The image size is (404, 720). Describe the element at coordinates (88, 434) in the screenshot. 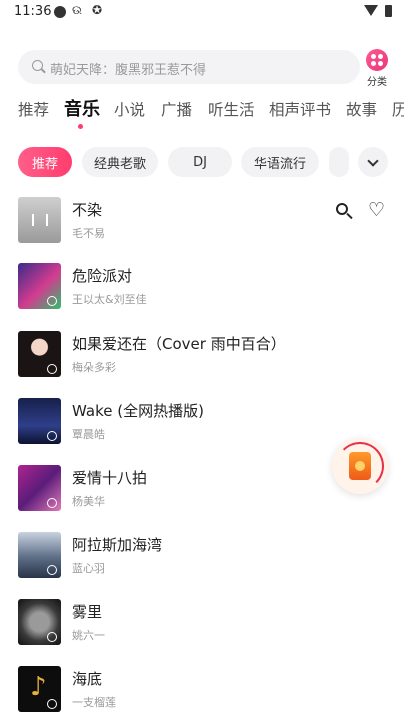

I see `song-artist: 覃晨皓` at that location.